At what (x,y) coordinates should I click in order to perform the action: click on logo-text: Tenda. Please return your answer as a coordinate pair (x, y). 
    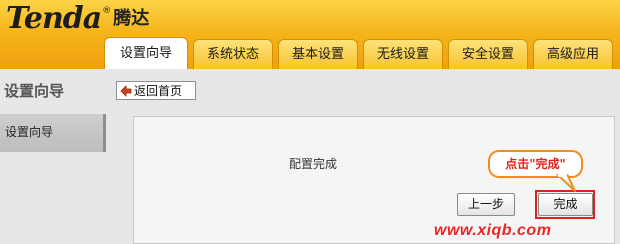
    Looking at the image, I should click on (54, 18).